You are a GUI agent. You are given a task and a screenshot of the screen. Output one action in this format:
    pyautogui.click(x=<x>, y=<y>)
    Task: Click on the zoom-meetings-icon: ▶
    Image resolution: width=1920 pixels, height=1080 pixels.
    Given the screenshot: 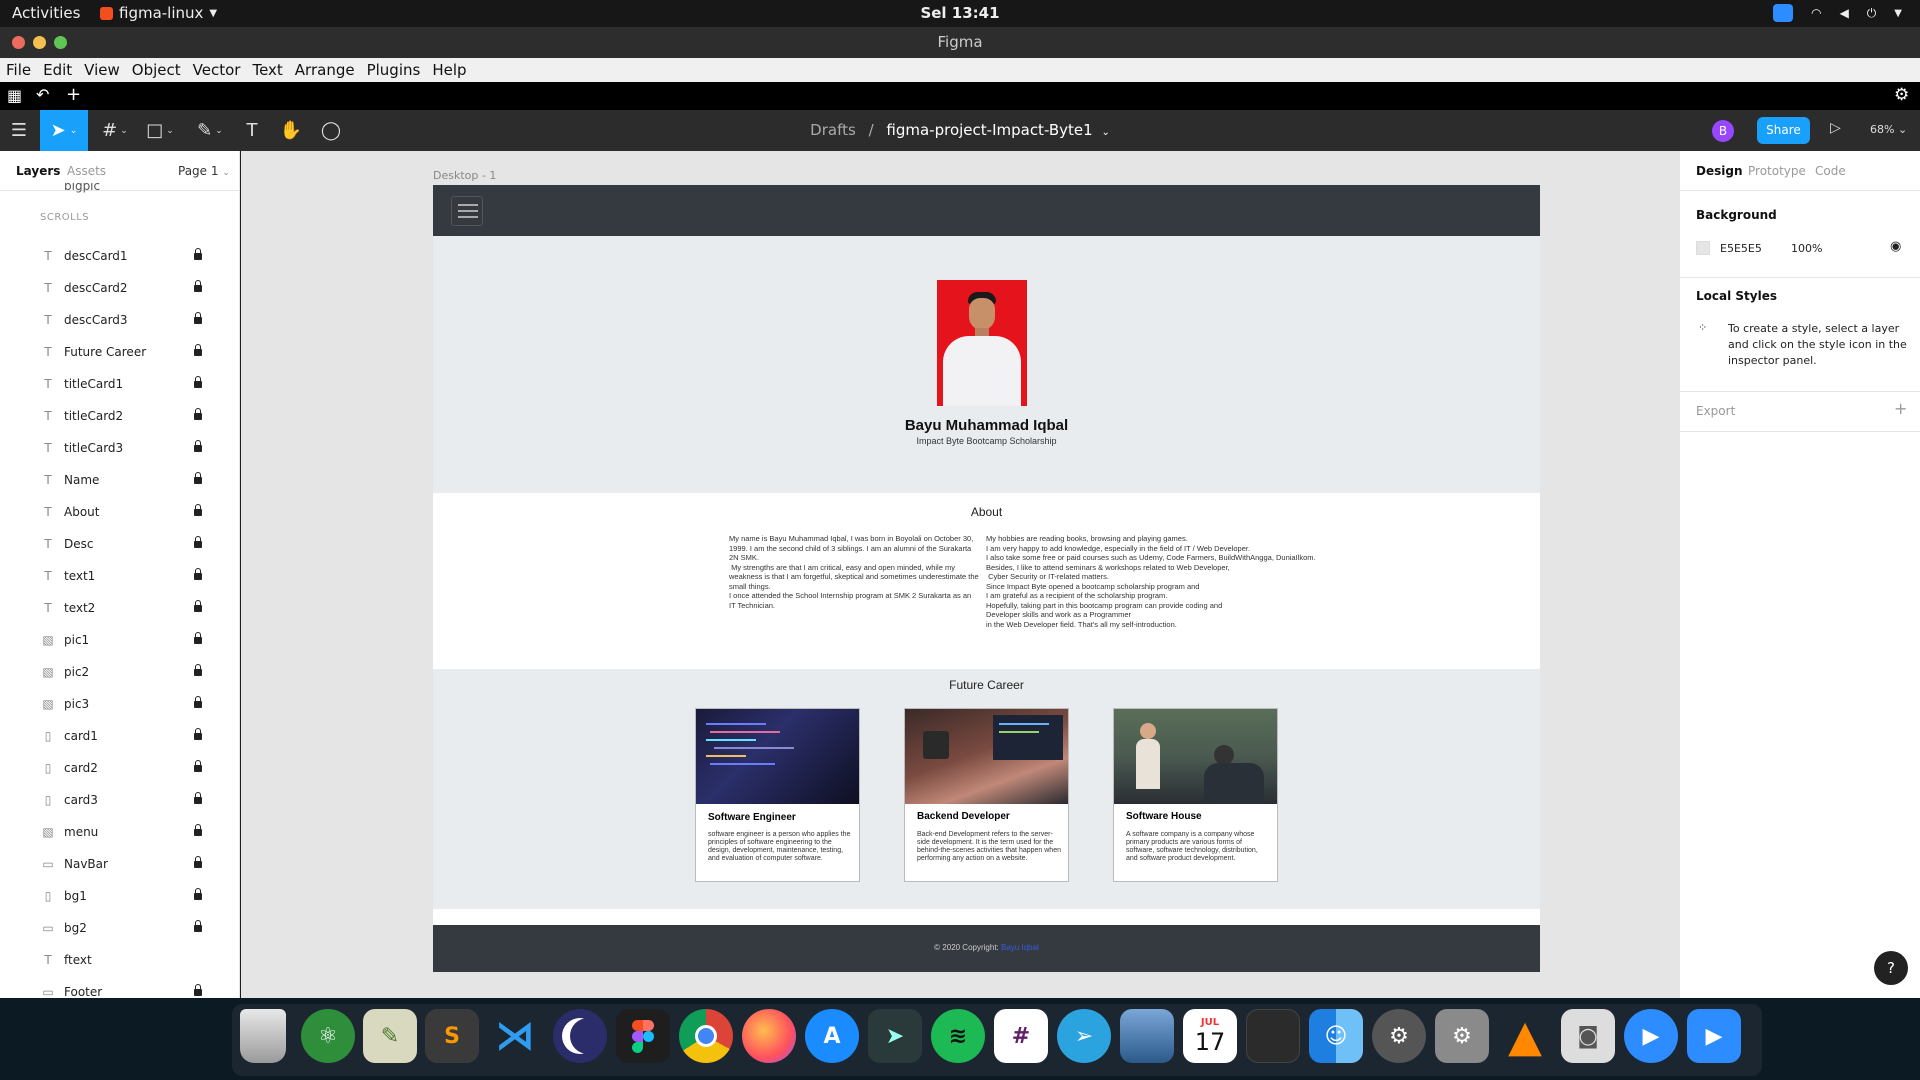 What is the action you would take?
    pyautogui.click(x=1714, y=1036)
    